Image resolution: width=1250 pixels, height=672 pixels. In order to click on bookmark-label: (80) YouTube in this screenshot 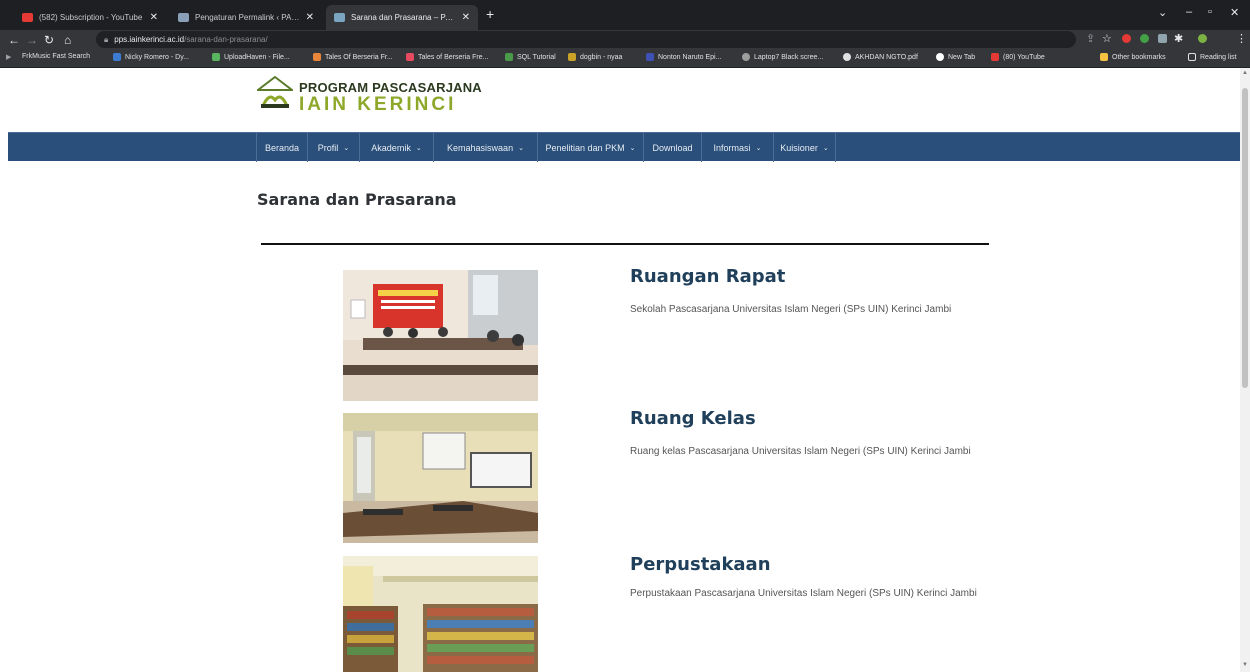, I will do `click(1024, 57)`.